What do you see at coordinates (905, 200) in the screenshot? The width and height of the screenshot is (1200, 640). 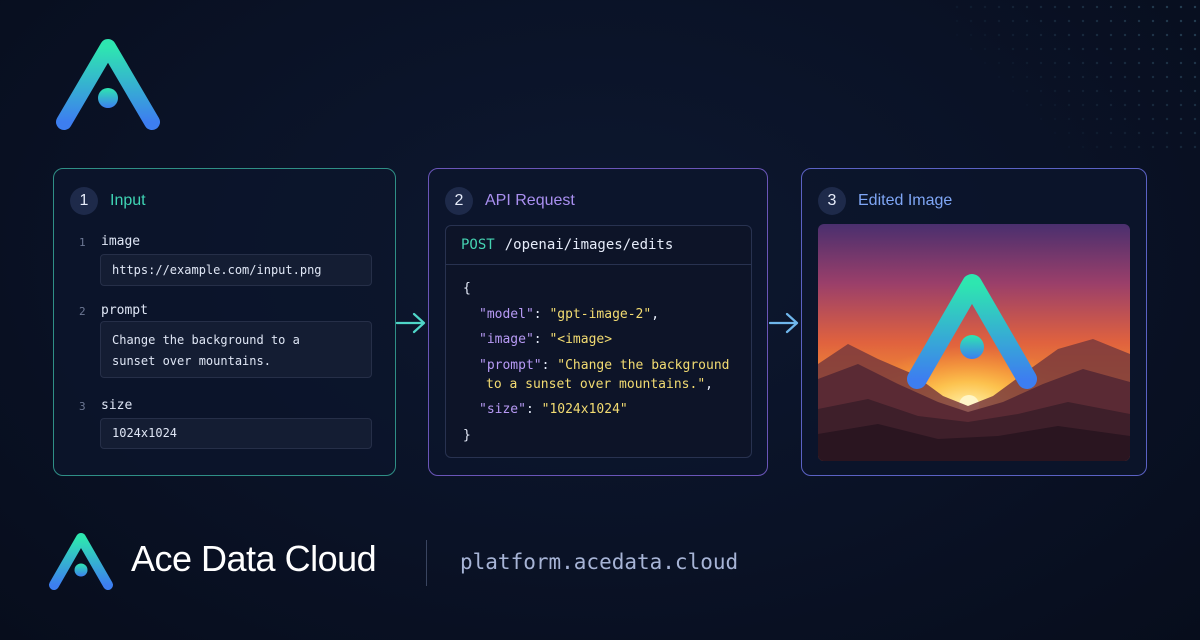 I see `edited-image-panel-title: Edited Image` at bounding box center [905, 200].